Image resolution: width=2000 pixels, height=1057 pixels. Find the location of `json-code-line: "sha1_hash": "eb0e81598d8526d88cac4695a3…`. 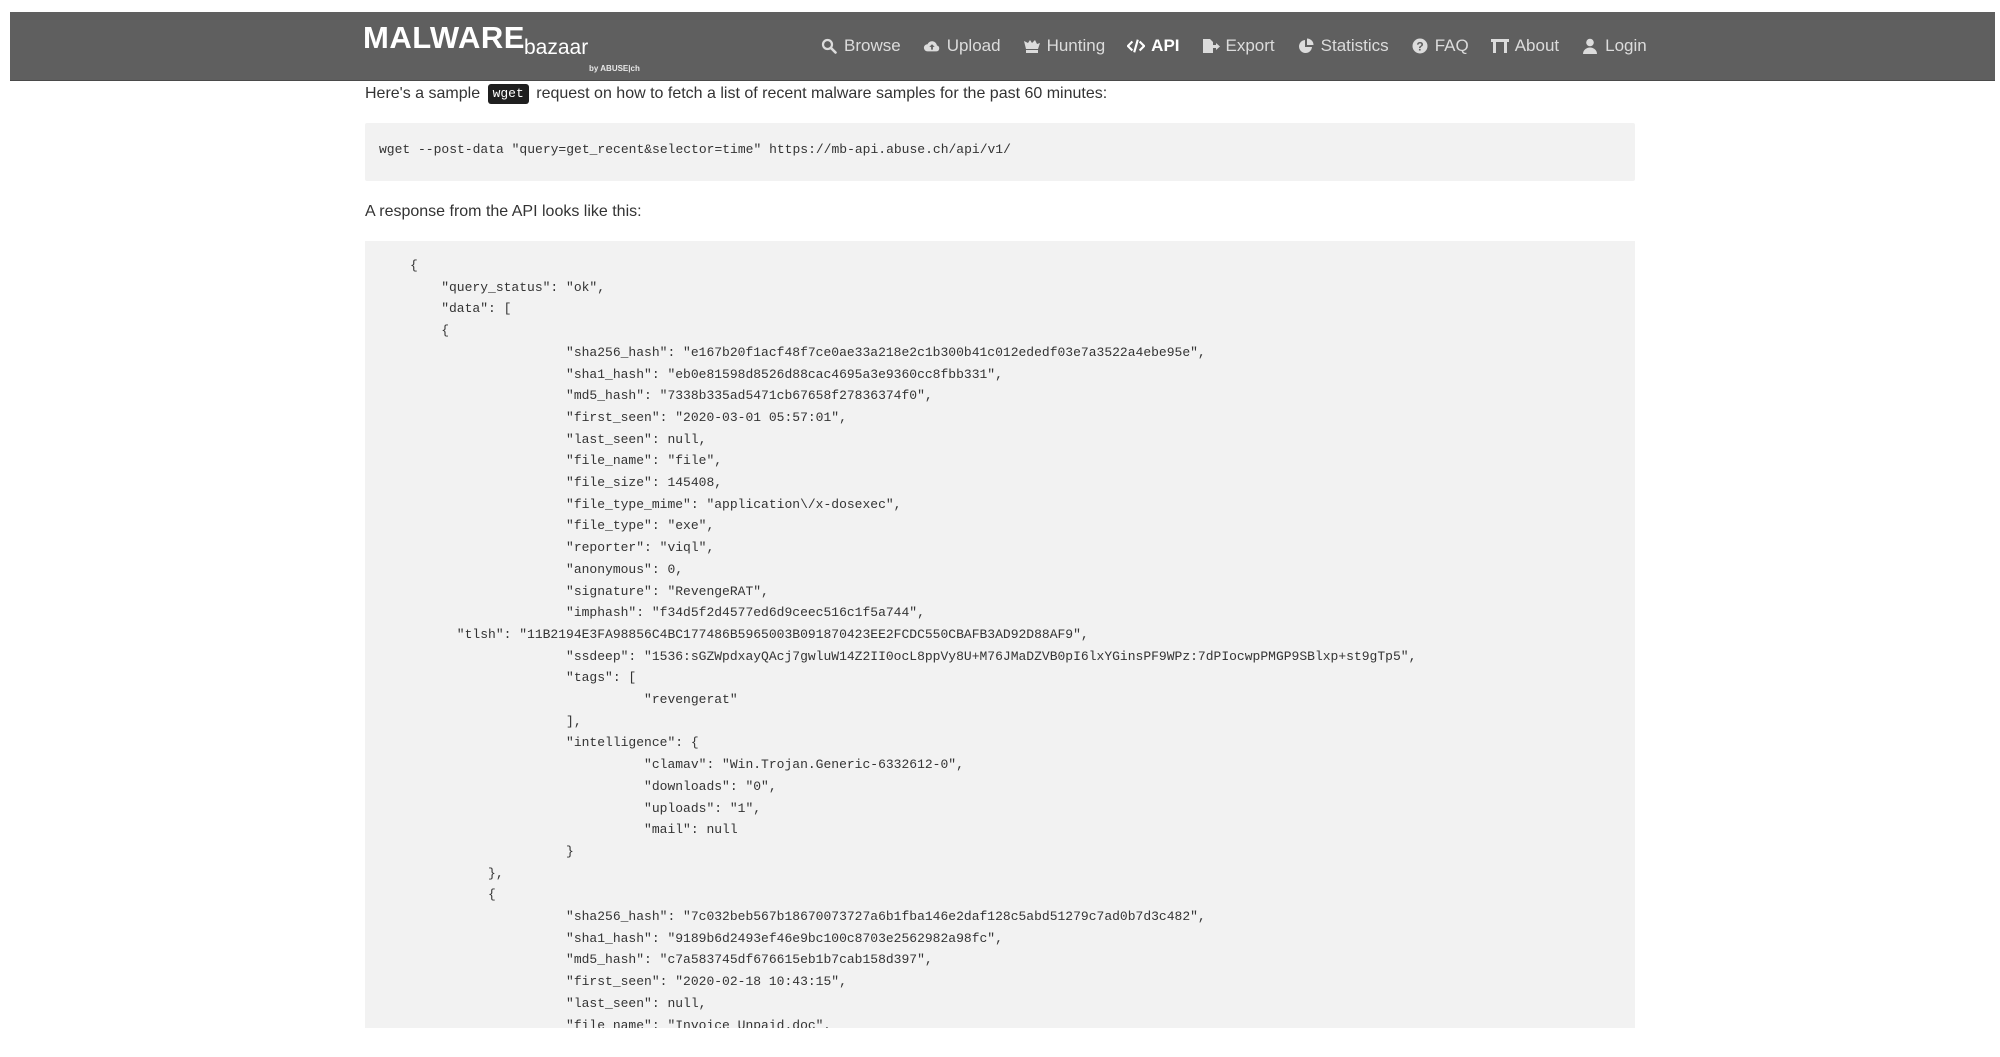

json-code-line: "sha1_hash": "eb0e81598d8526d88cac4695a3… is located at coordinates (706, 374).